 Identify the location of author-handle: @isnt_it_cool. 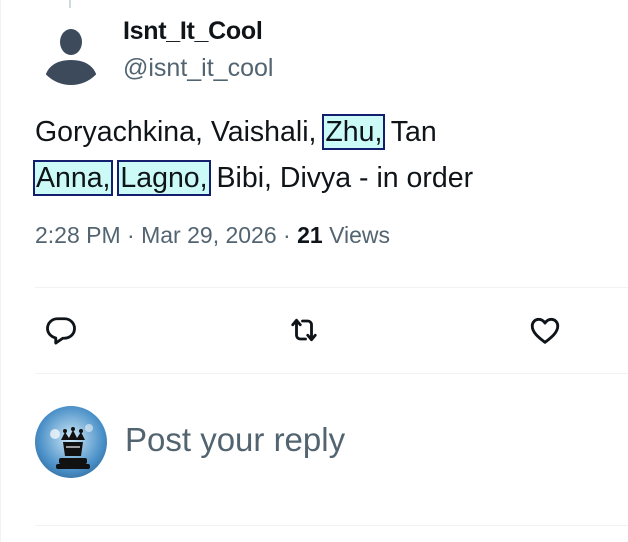
(198, 68).